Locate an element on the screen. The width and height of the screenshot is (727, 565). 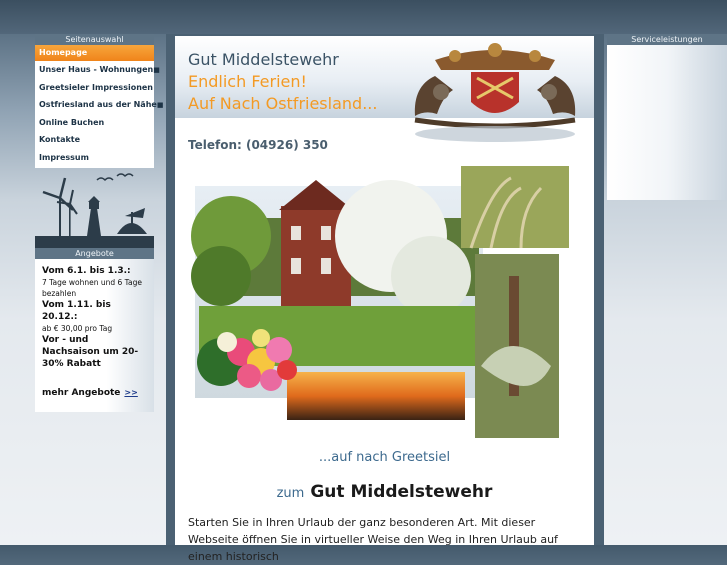
page-subtitle-1: Endlich Ferien! is located at coordinates (247, 81).